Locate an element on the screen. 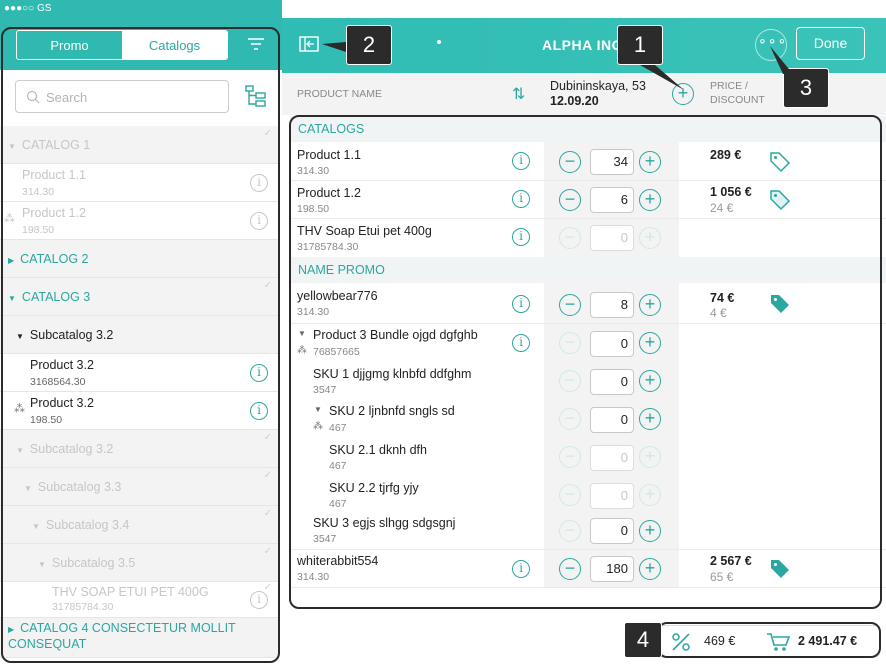 The width and height of the screenshot is (886, 671). more-options-icon: ∘∘∘ is located at coordinates (772, 40).